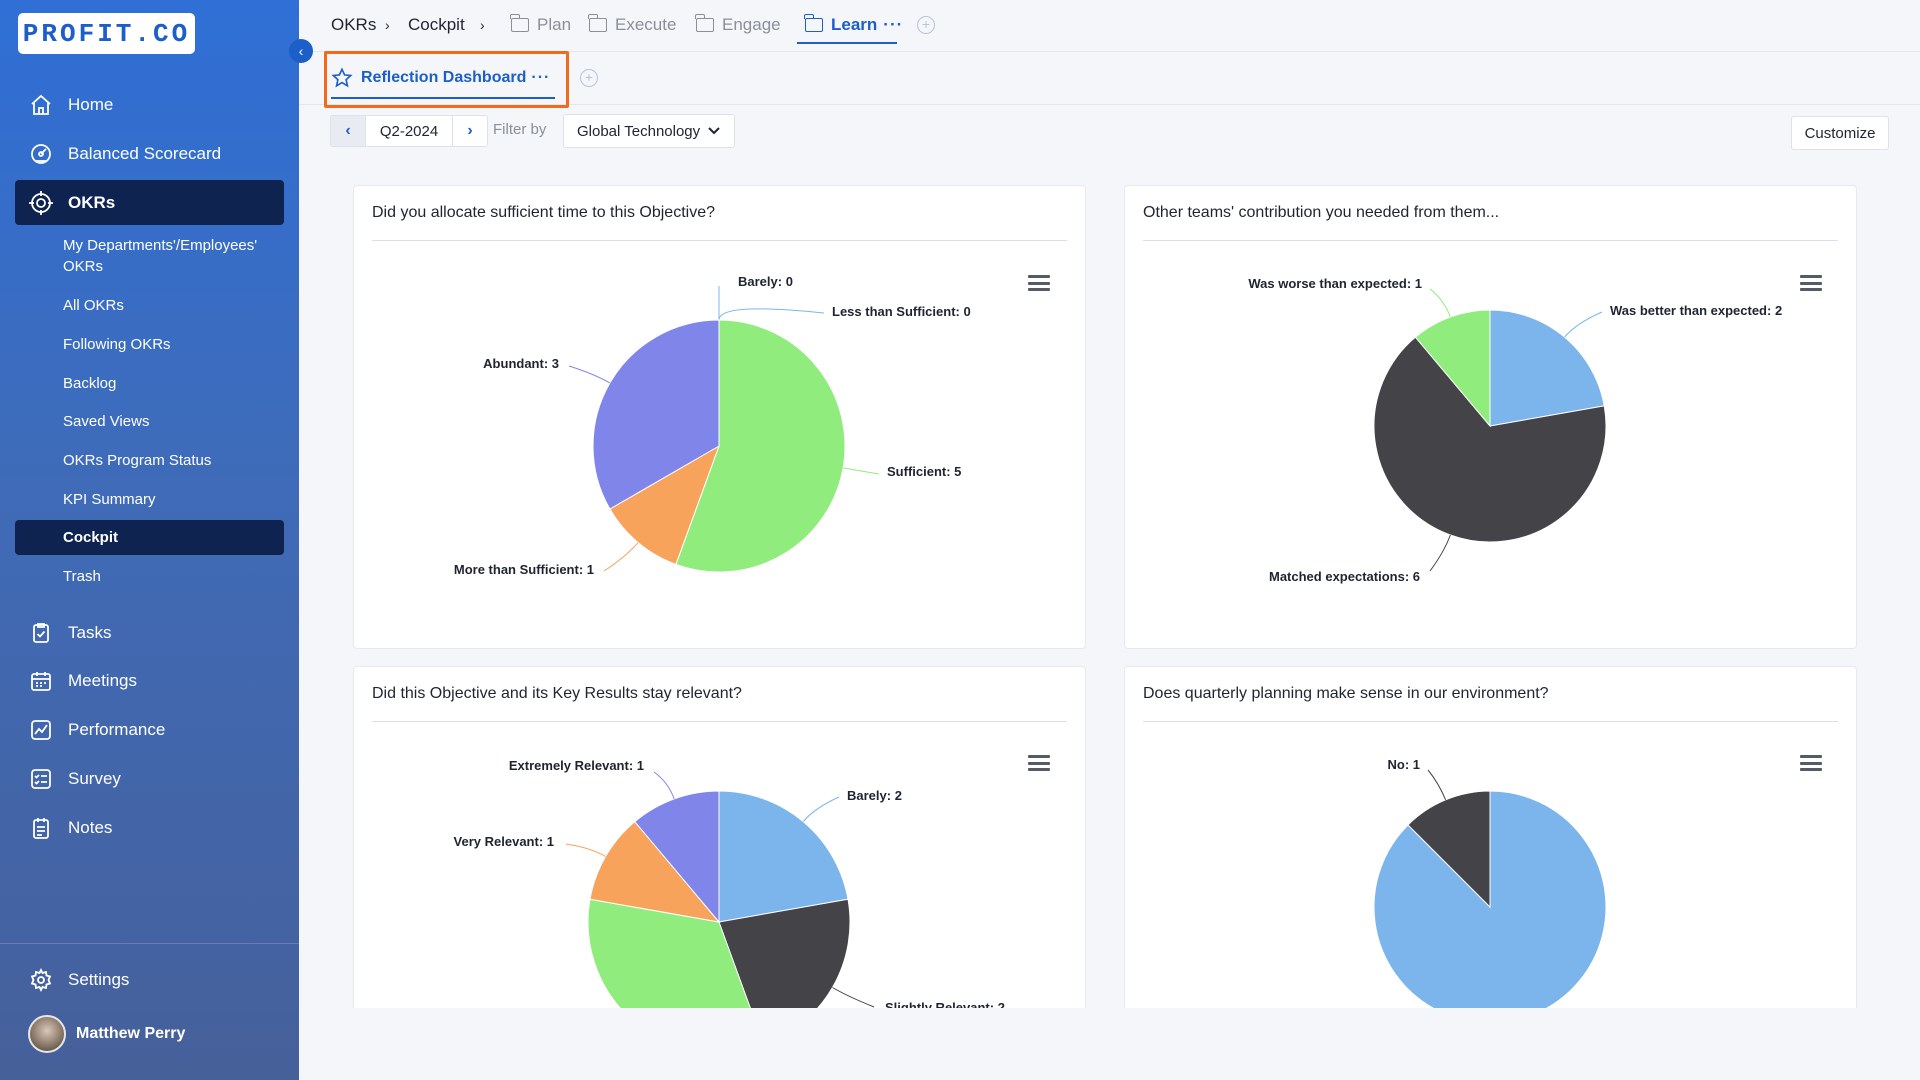 This screenshot has height=1080, width=1920. What do you see at coordinates (149, 943) in the screenshot?
I see `sidebar-divider` at bounding box center [149, 943].